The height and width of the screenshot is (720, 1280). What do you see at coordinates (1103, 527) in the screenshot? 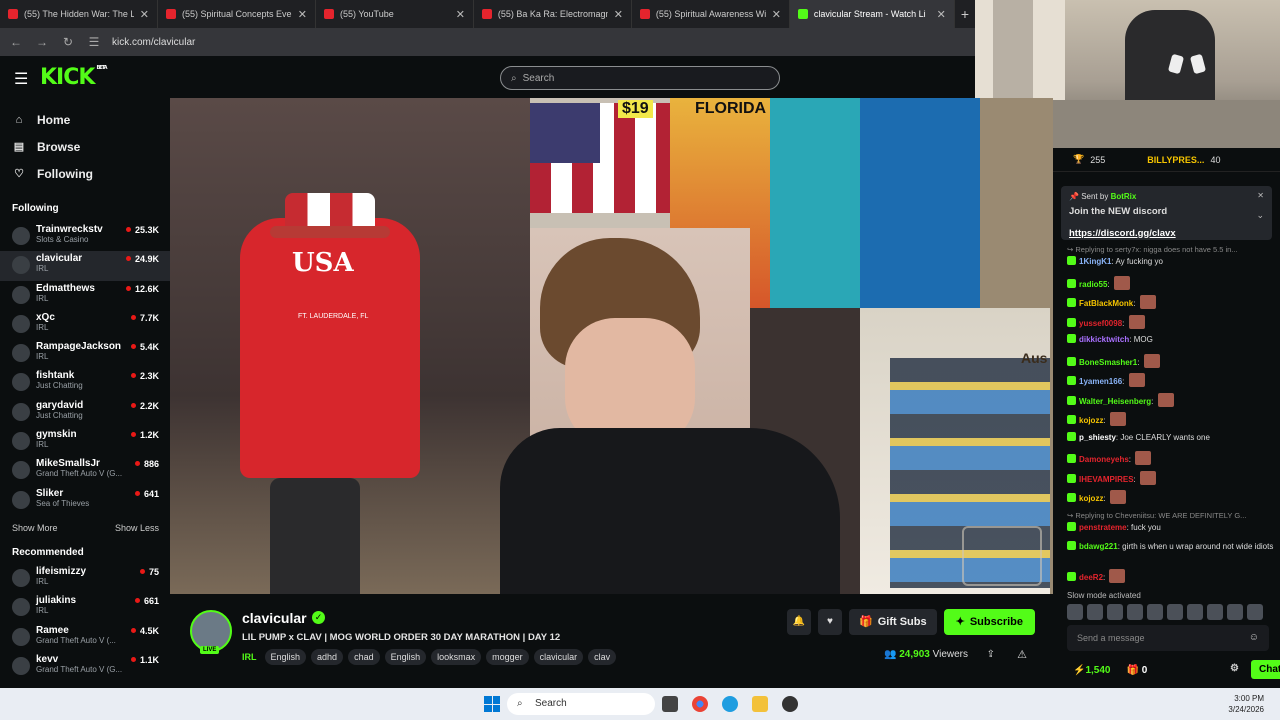
I see `chat-username: penstrateme` at bounding box center [1103, 527].